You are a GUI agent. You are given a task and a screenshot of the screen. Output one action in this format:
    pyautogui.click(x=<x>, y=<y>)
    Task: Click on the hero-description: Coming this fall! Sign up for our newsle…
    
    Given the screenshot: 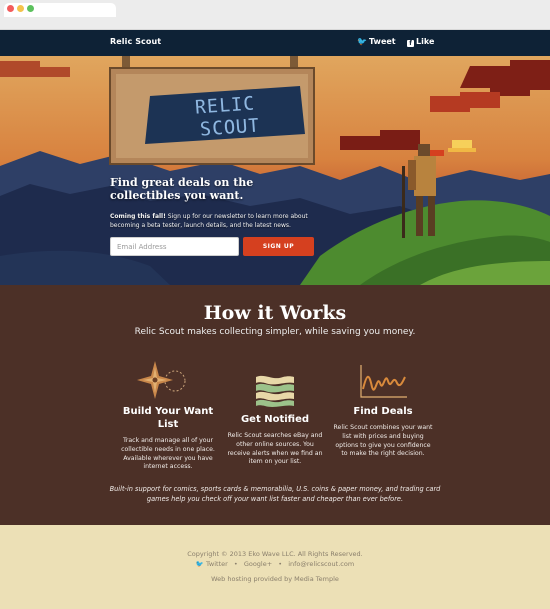 What is the action you would take?
    pyautogui.click(x=215, y=221)
    